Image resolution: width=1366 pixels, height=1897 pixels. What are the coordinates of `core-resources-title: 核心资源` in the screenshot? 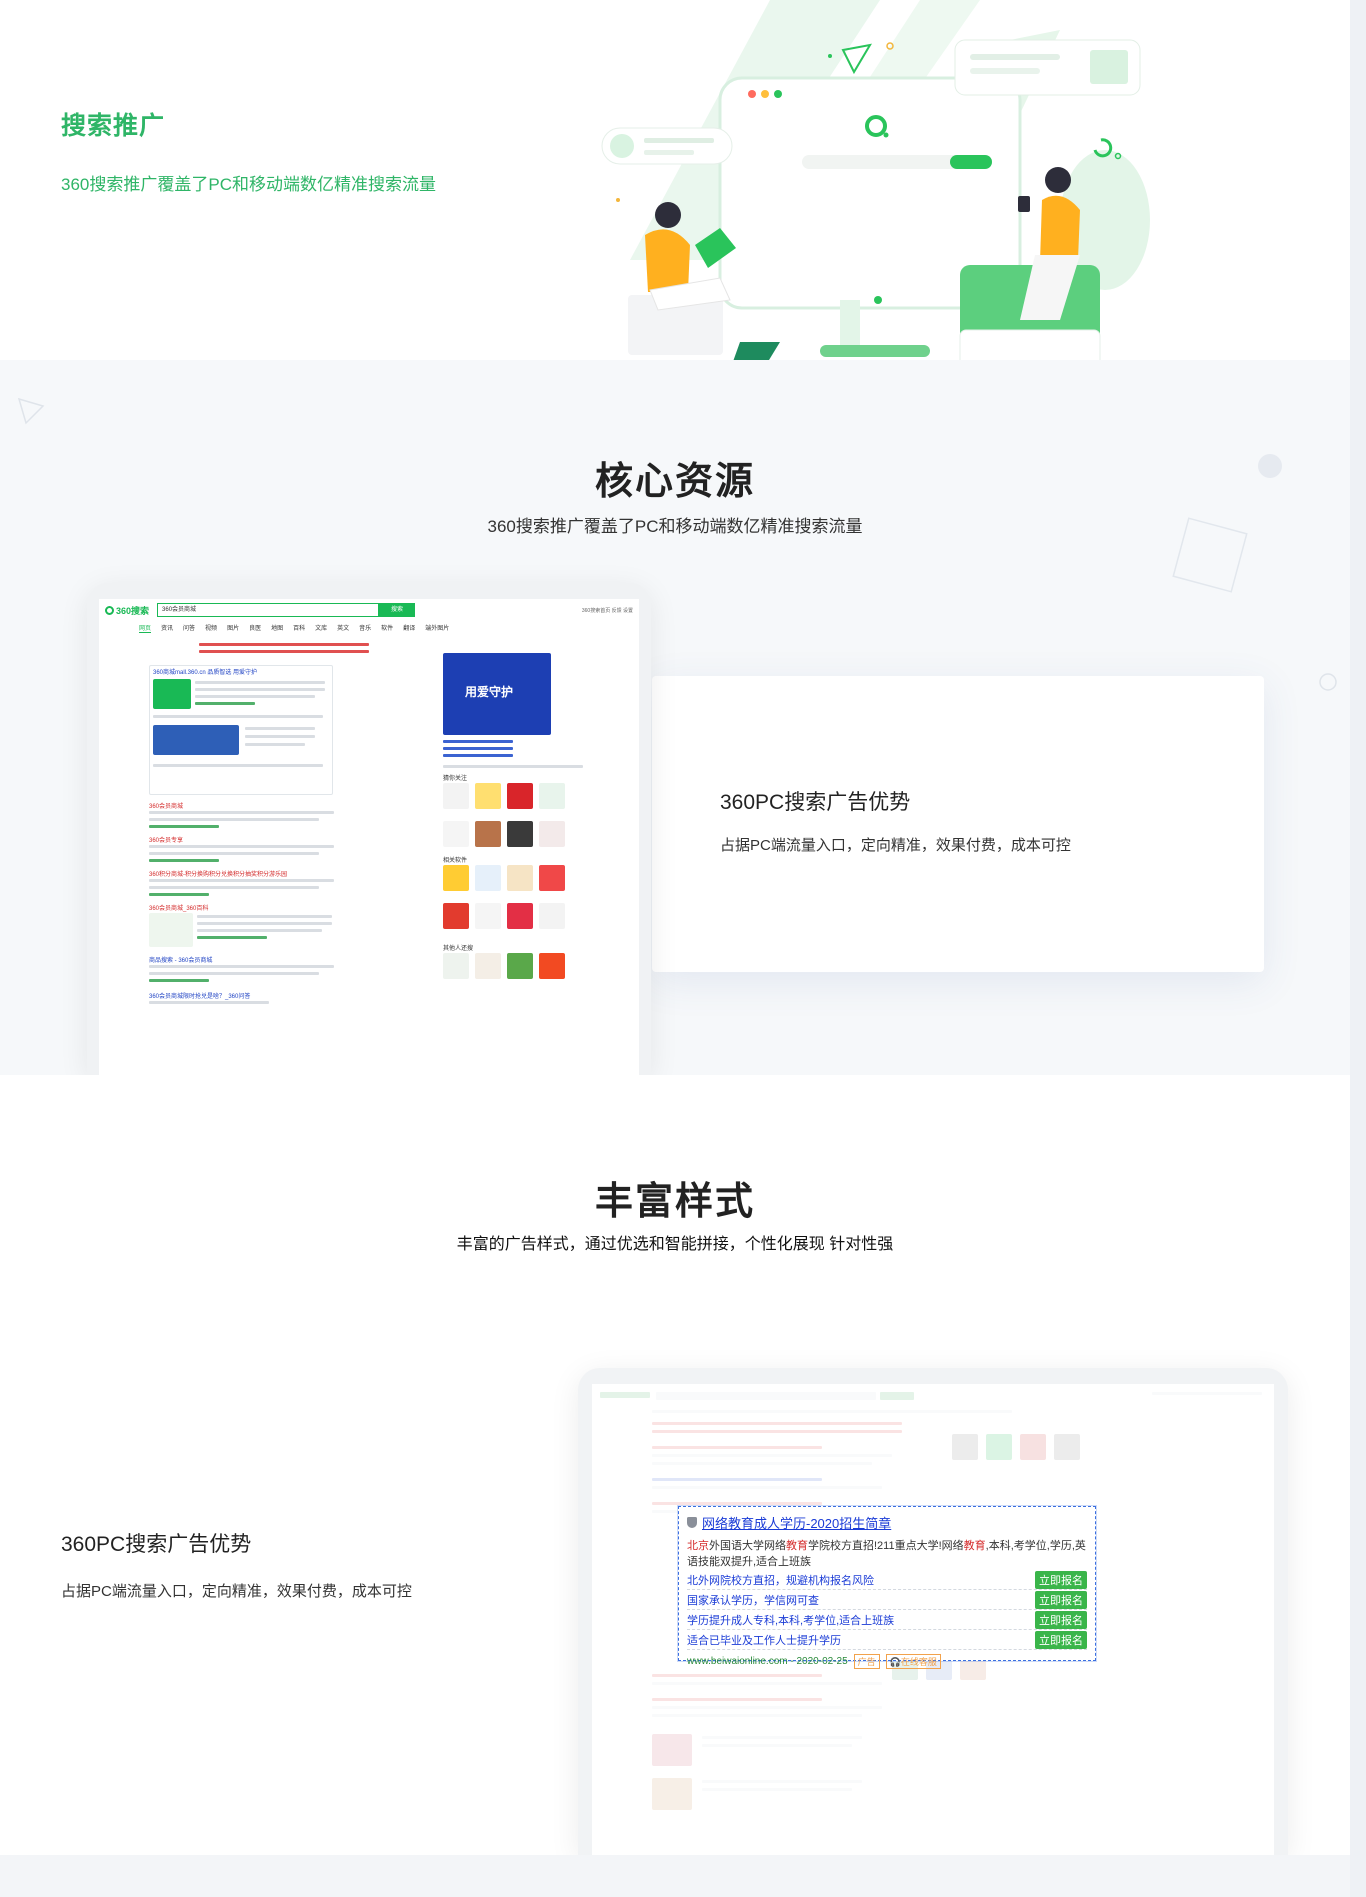 It's located at (674, 482).